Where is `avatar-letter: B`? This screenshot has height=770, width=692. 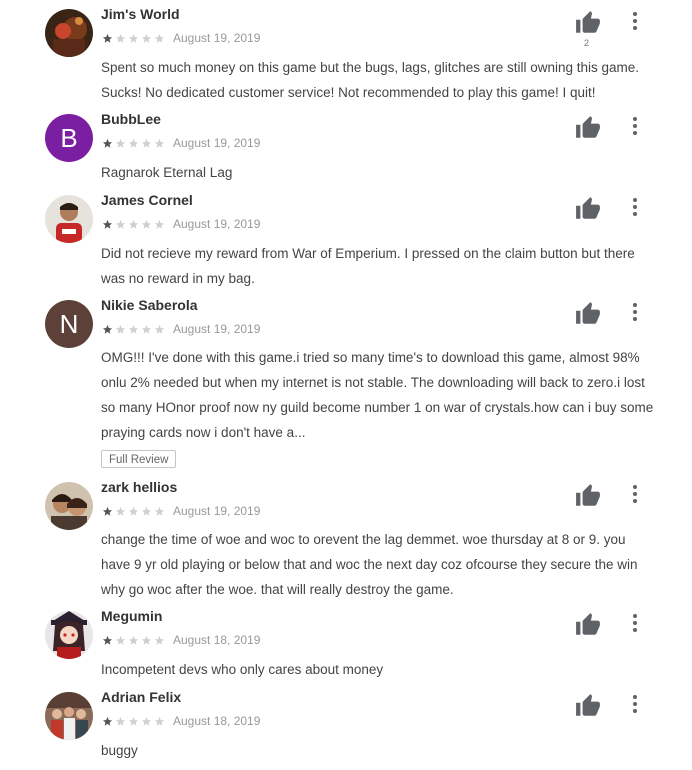 avatar-letter: B is located at coordinates (69, 137).